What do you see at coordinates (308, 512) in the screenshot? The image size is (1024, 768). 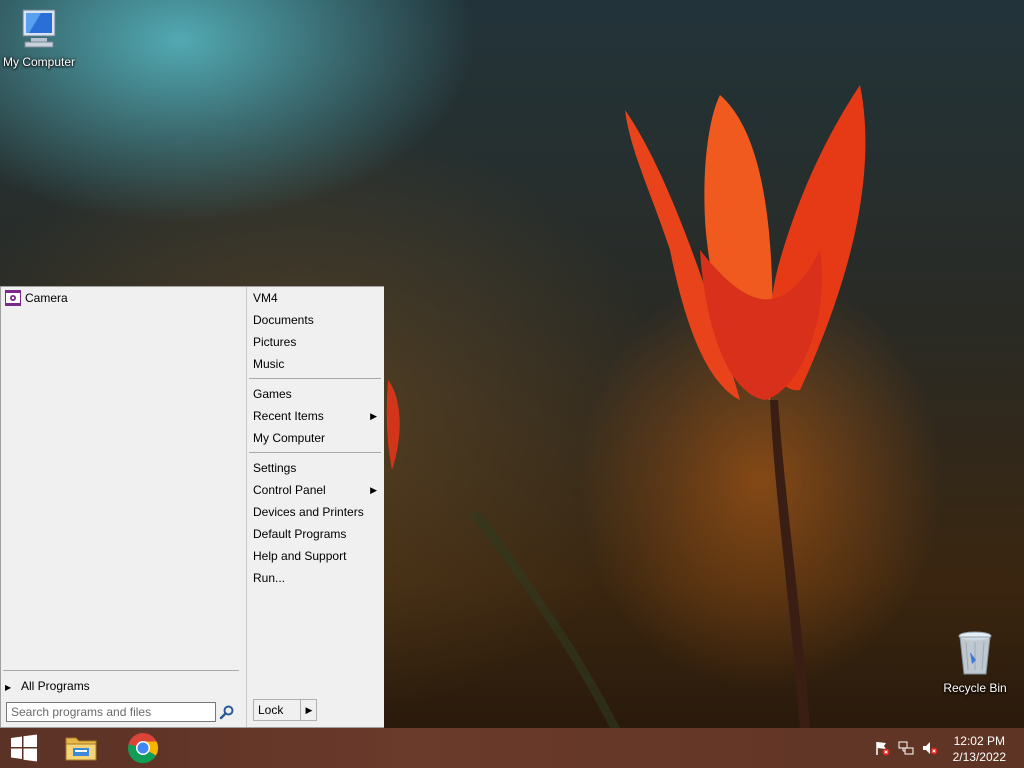 I see `menu-item-label: Devices and Printers` at bounding box center [308, 512].